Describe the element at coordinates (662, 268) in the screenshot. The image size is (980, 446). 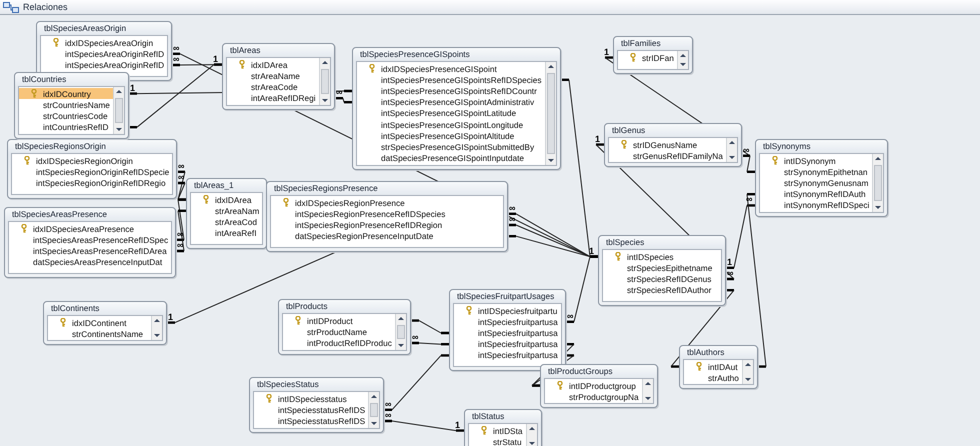
I see `field-row: strSpeciesEpithetname` at that location.